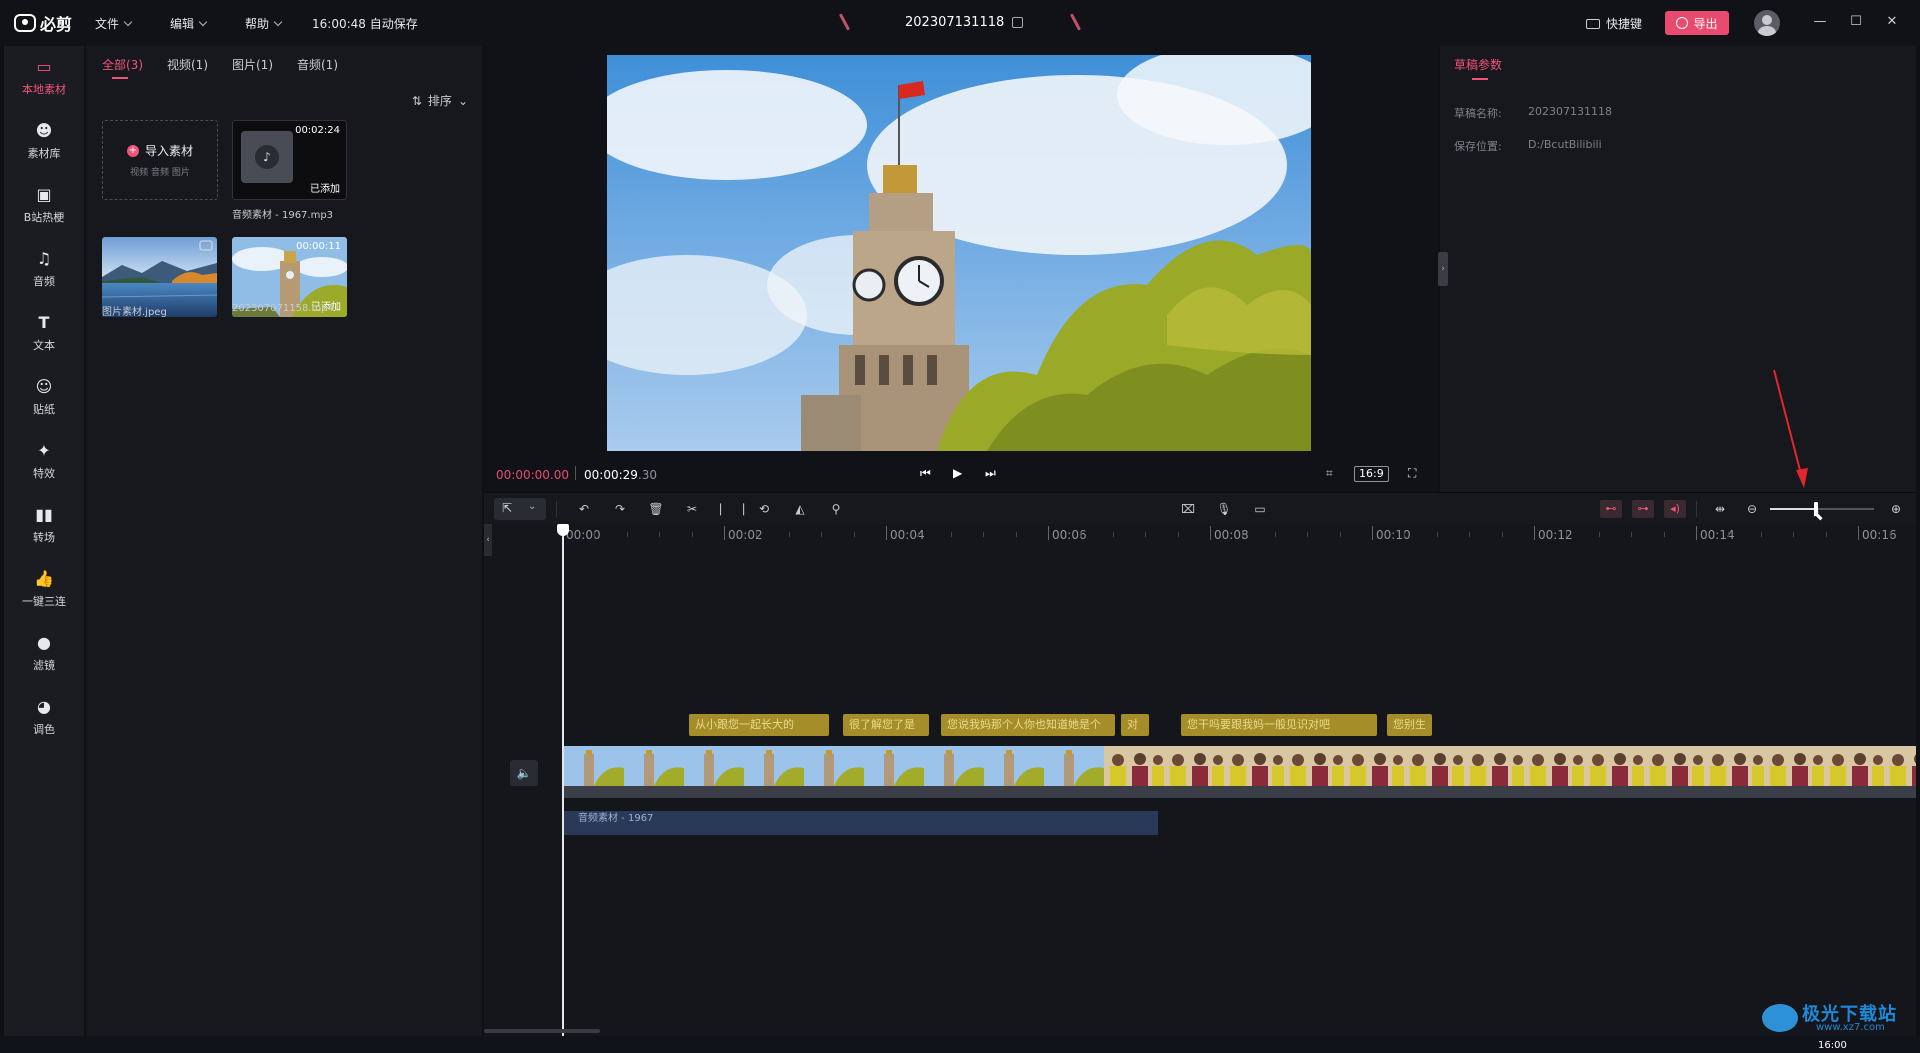  I want to click on screen-capture-icon: ⌧, so click(1188, 509).